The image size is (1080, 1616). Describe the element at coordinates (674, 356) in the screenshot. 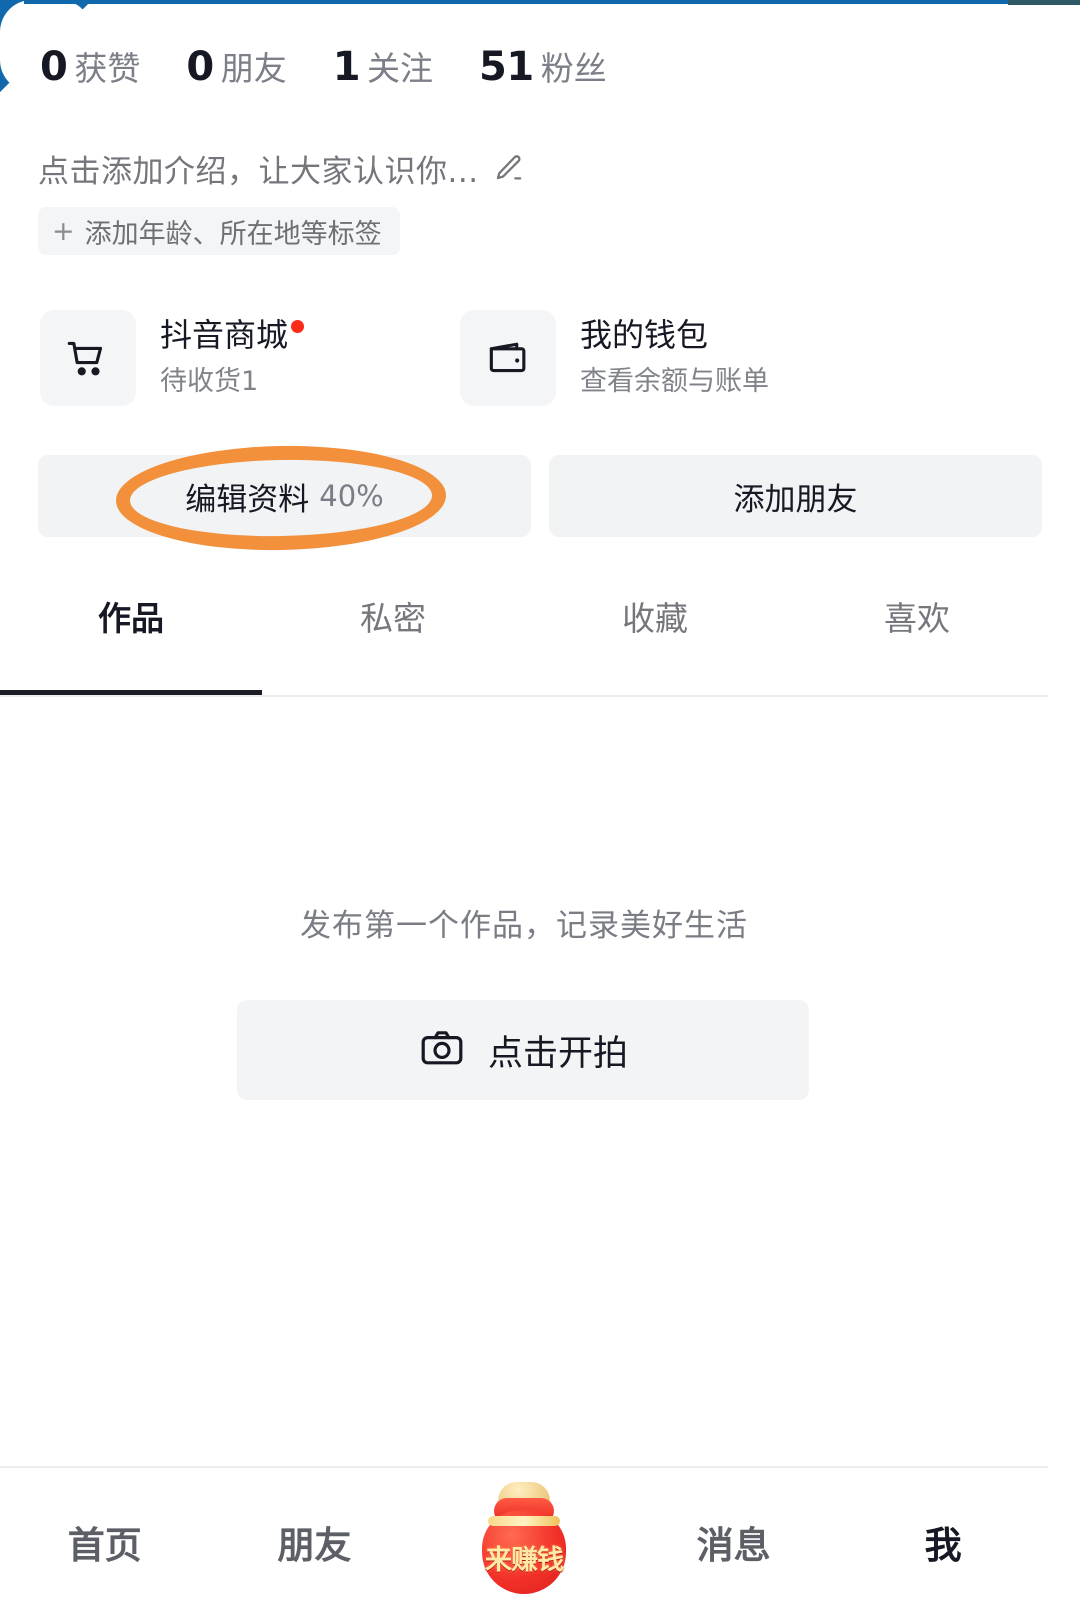

I see `entry-card-wallet-texts: 我的钱包 查看余额与账单` at that location.